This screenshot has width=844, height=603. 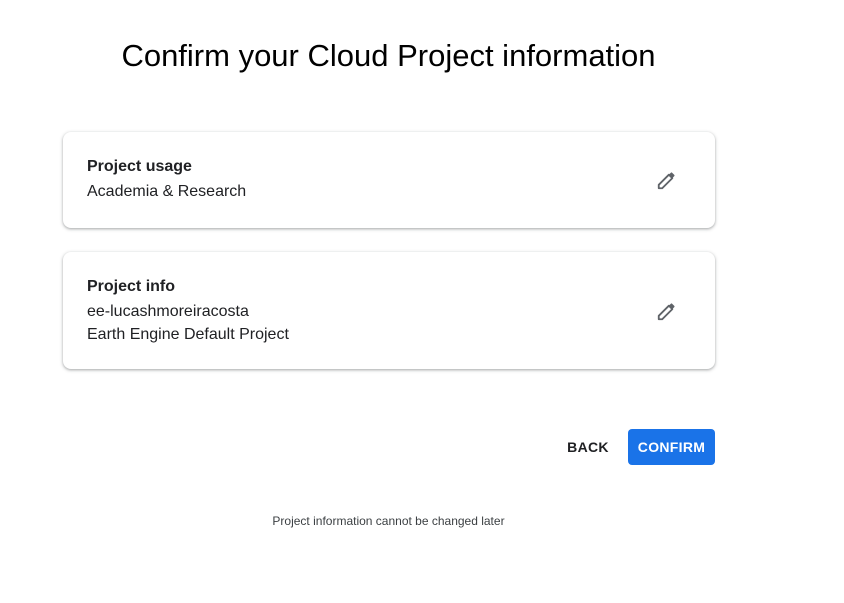 I want to click on project-name-value: Earth Engine Default Project, so click(x=188, y=334).